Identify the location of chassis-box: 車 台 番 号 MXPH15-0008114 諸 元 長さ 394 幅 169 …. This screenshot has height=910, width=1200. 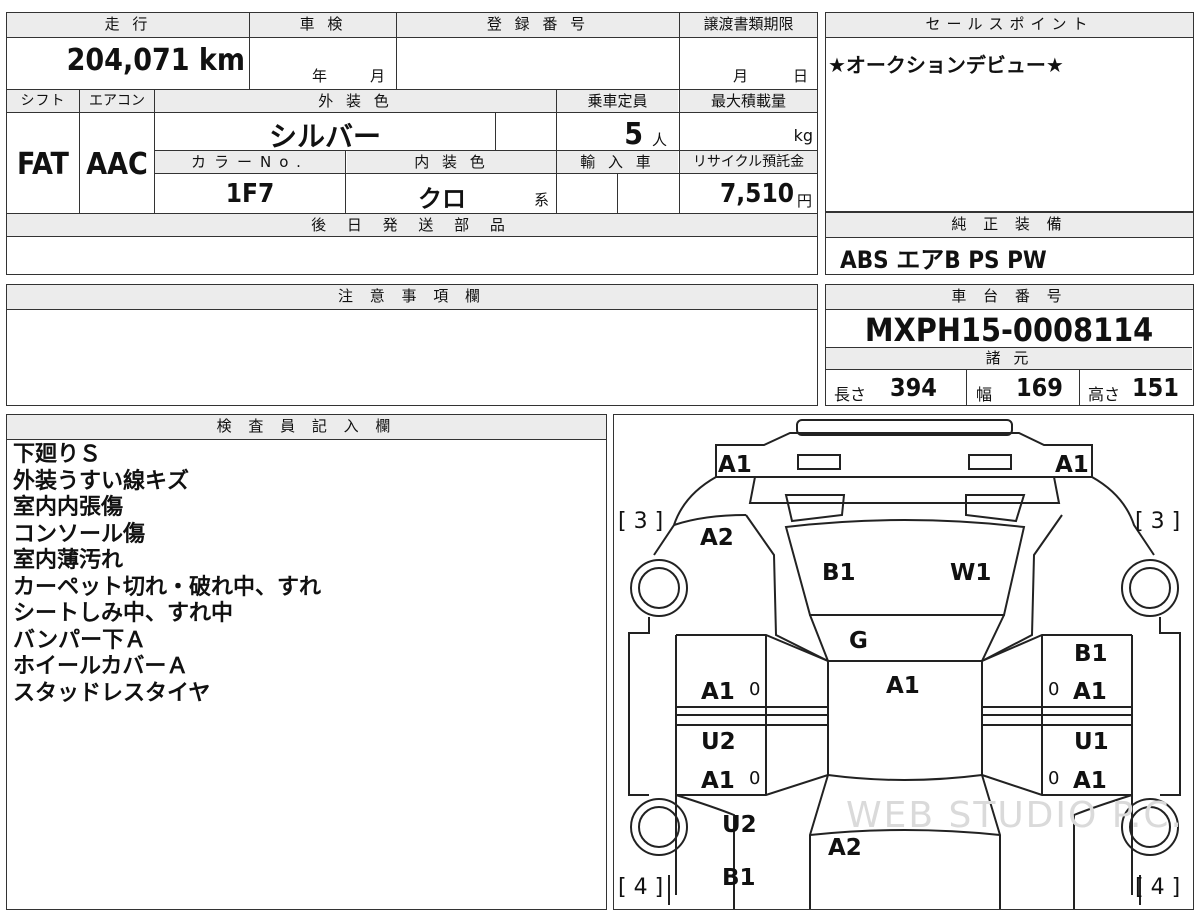
(1009, 345).